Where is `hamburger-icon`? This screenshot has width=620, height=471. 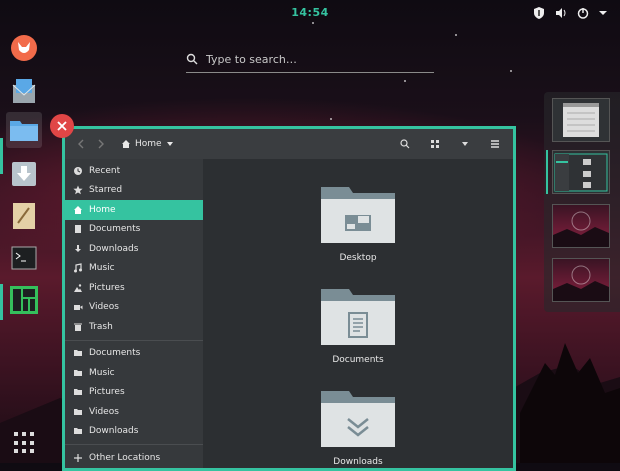 hamburger-icon is located at coordinates (495, 144).